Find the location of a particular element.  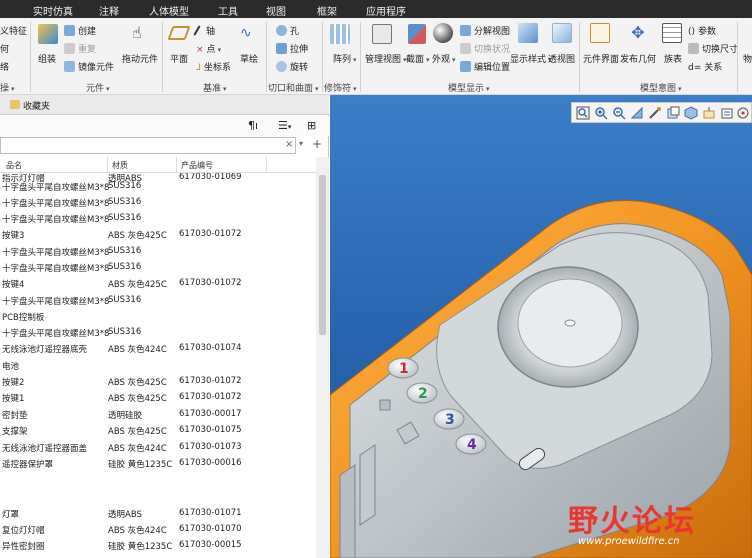

column-part-number: 产品编号 is located at coordinates (197, 165).